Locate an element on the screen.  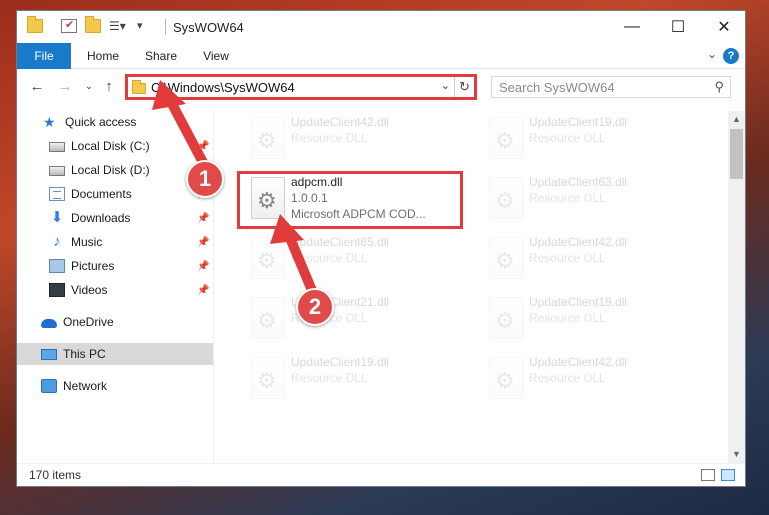
tab-view: View is located at coordinates (216, 56).